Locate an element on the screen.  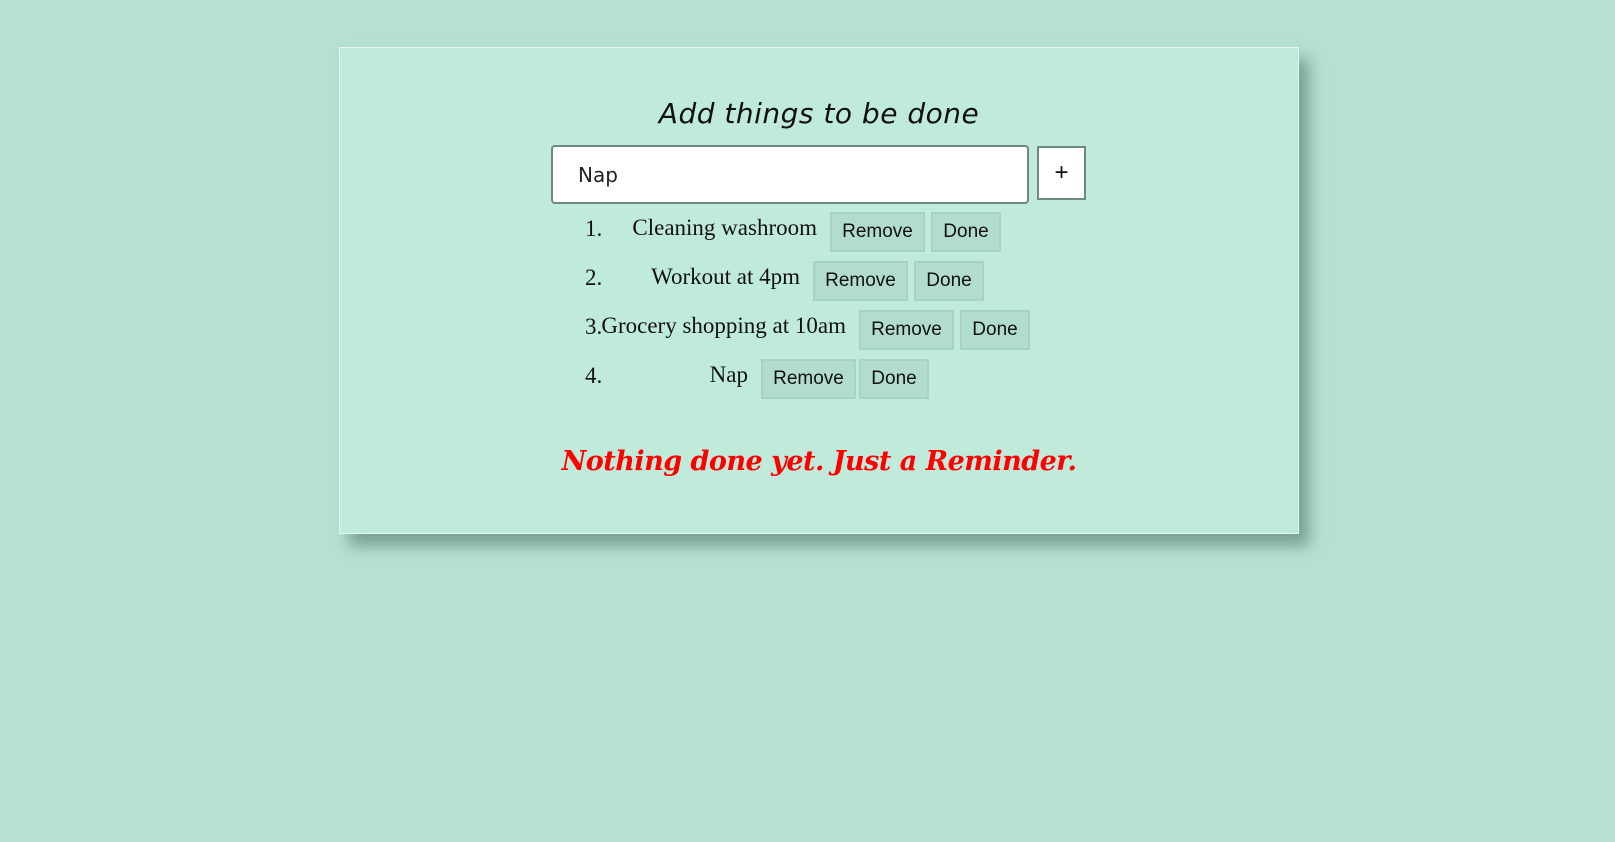
status-message: Nothing done yet. Just a Reminder. is located at coordinates (819, 461).